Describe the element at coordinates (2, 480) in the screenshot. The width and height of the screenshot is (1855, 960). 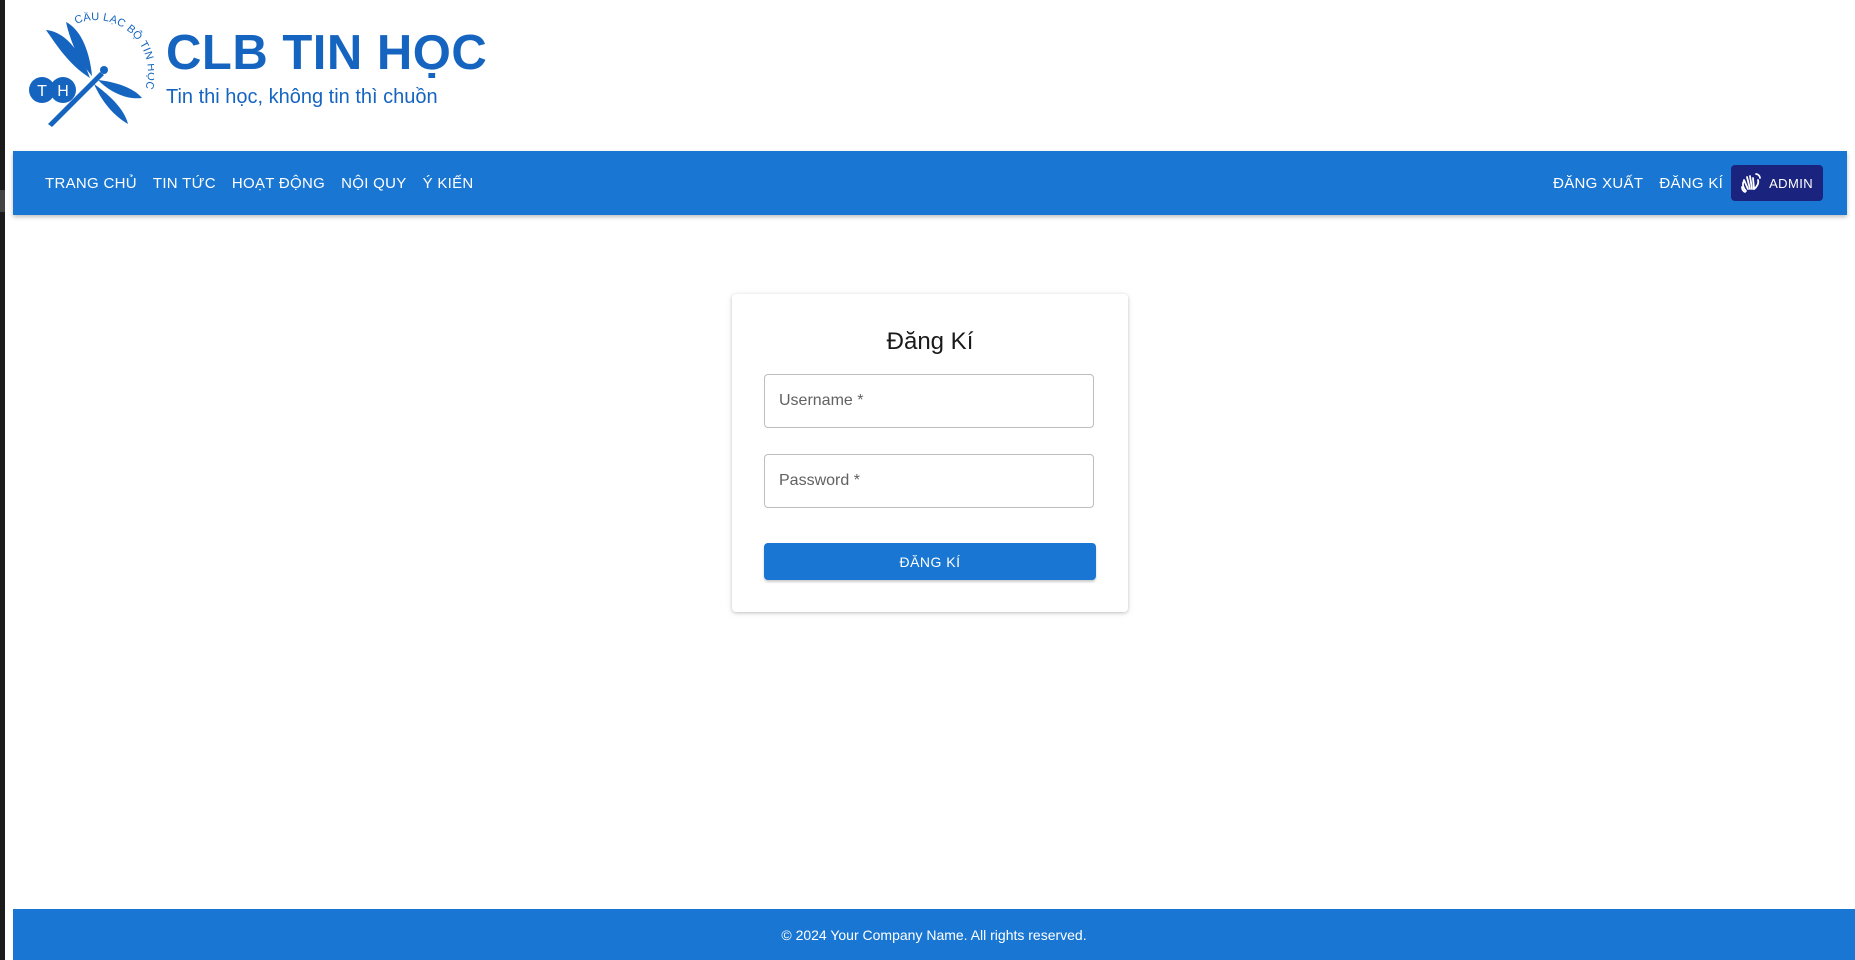
I see `window-edge` at that location.